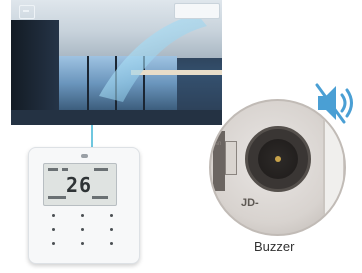 The height and width of the screenshot is (273, 362). I want to click on logo, so click(84, 156).